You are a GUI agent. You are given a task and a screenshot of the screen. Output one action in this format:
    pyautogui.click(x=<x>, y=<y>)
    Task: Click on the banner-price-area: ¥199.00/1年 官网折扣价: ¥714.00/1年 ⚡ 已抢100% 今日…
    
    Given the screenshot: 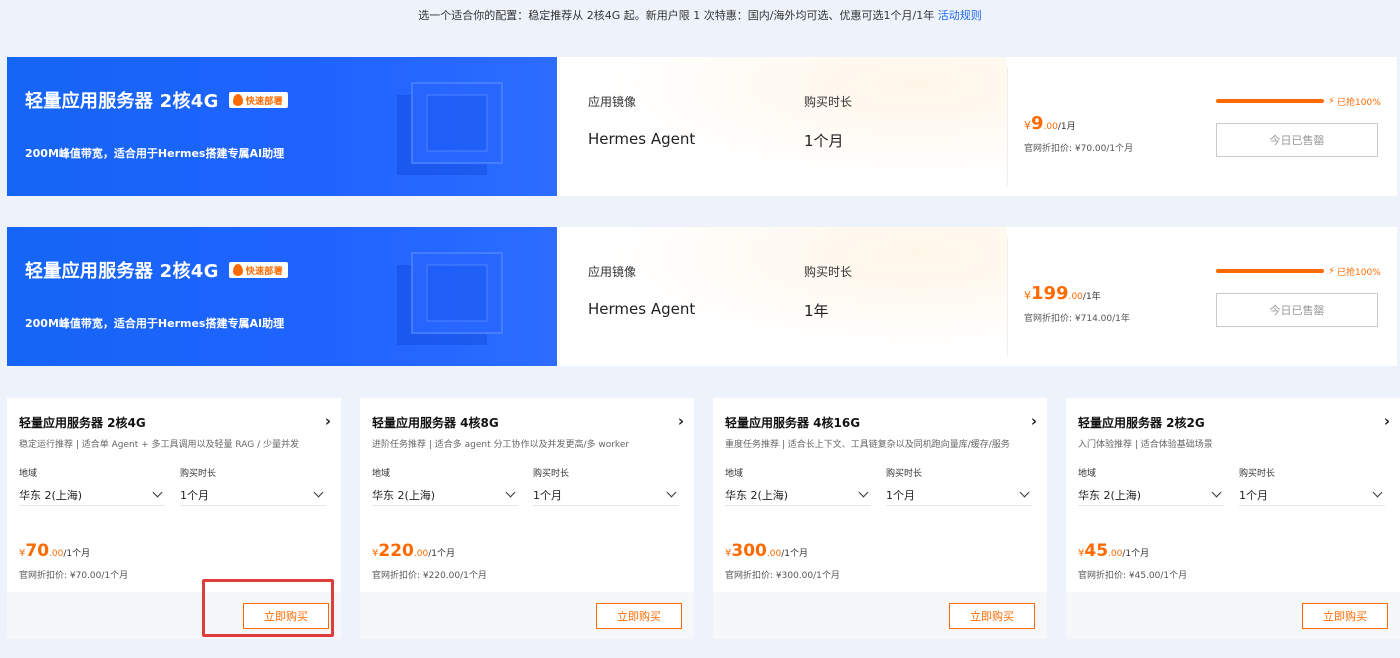 What is the action you would take?
    pyautogui.click(x=1202, y=296)
    